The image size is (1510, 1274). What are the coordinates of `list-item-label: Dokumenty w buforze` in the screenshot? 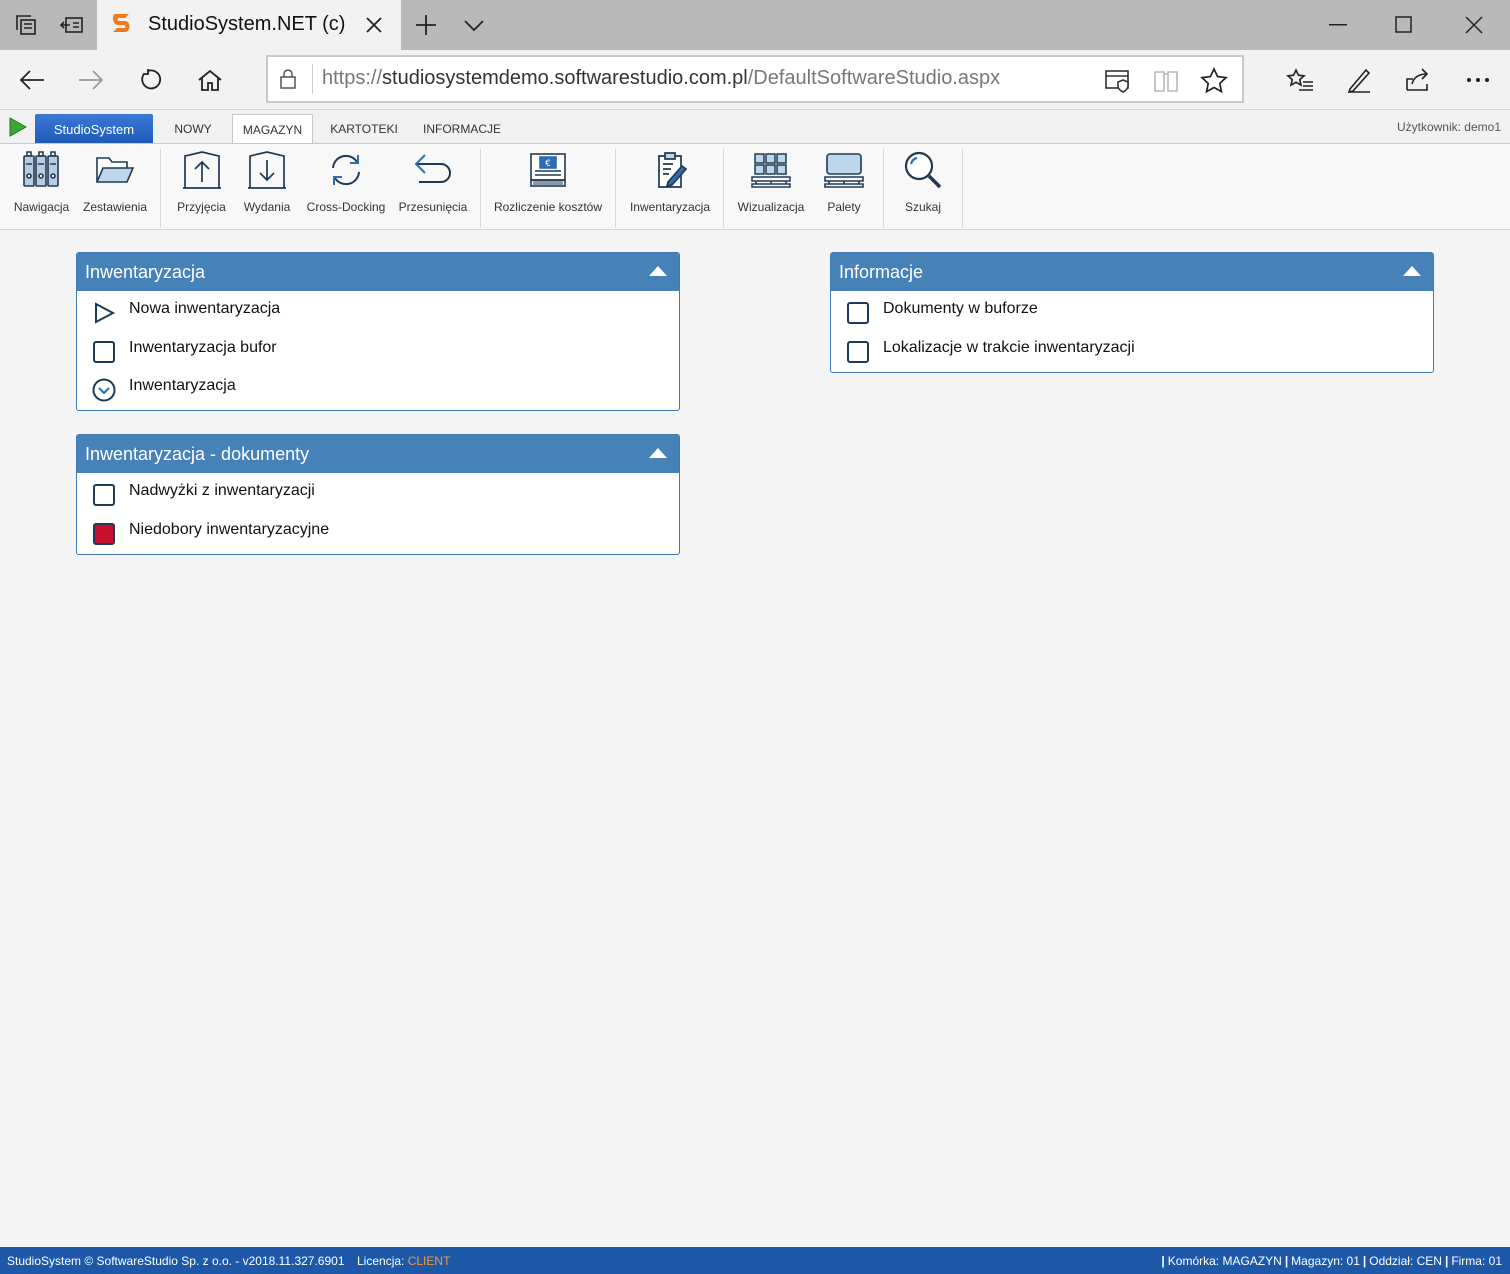 It's located at (960, 308).